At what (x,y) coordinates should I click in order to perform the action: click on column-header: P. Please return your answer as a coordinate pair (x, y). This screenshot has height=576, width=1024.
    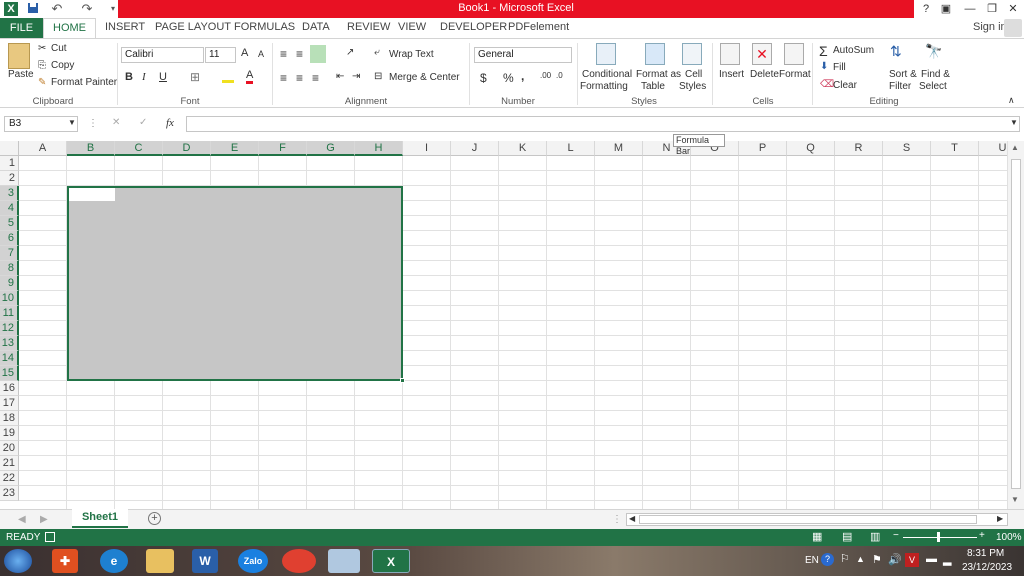
    Looking at the image, I should click on (763, 148).